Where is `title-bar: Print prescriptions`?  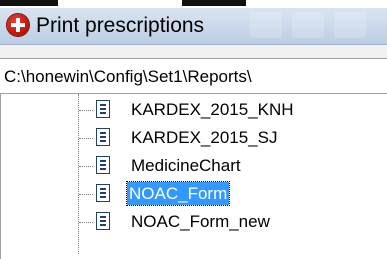 title-bar: Print prescriptions is located at coordinates (193, 26).